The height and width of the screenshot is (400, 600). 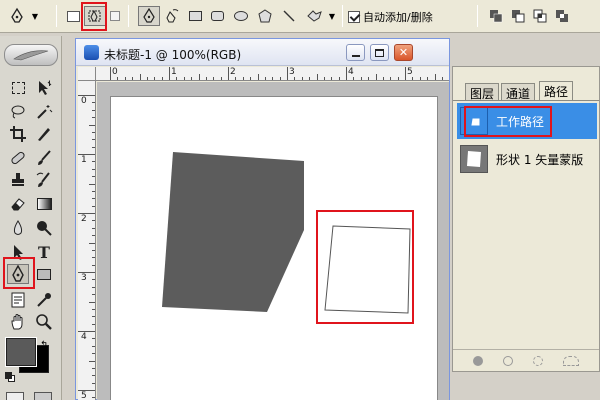 I want to click on path-item-work-path: 工作路径, so click(x=527, y=121).